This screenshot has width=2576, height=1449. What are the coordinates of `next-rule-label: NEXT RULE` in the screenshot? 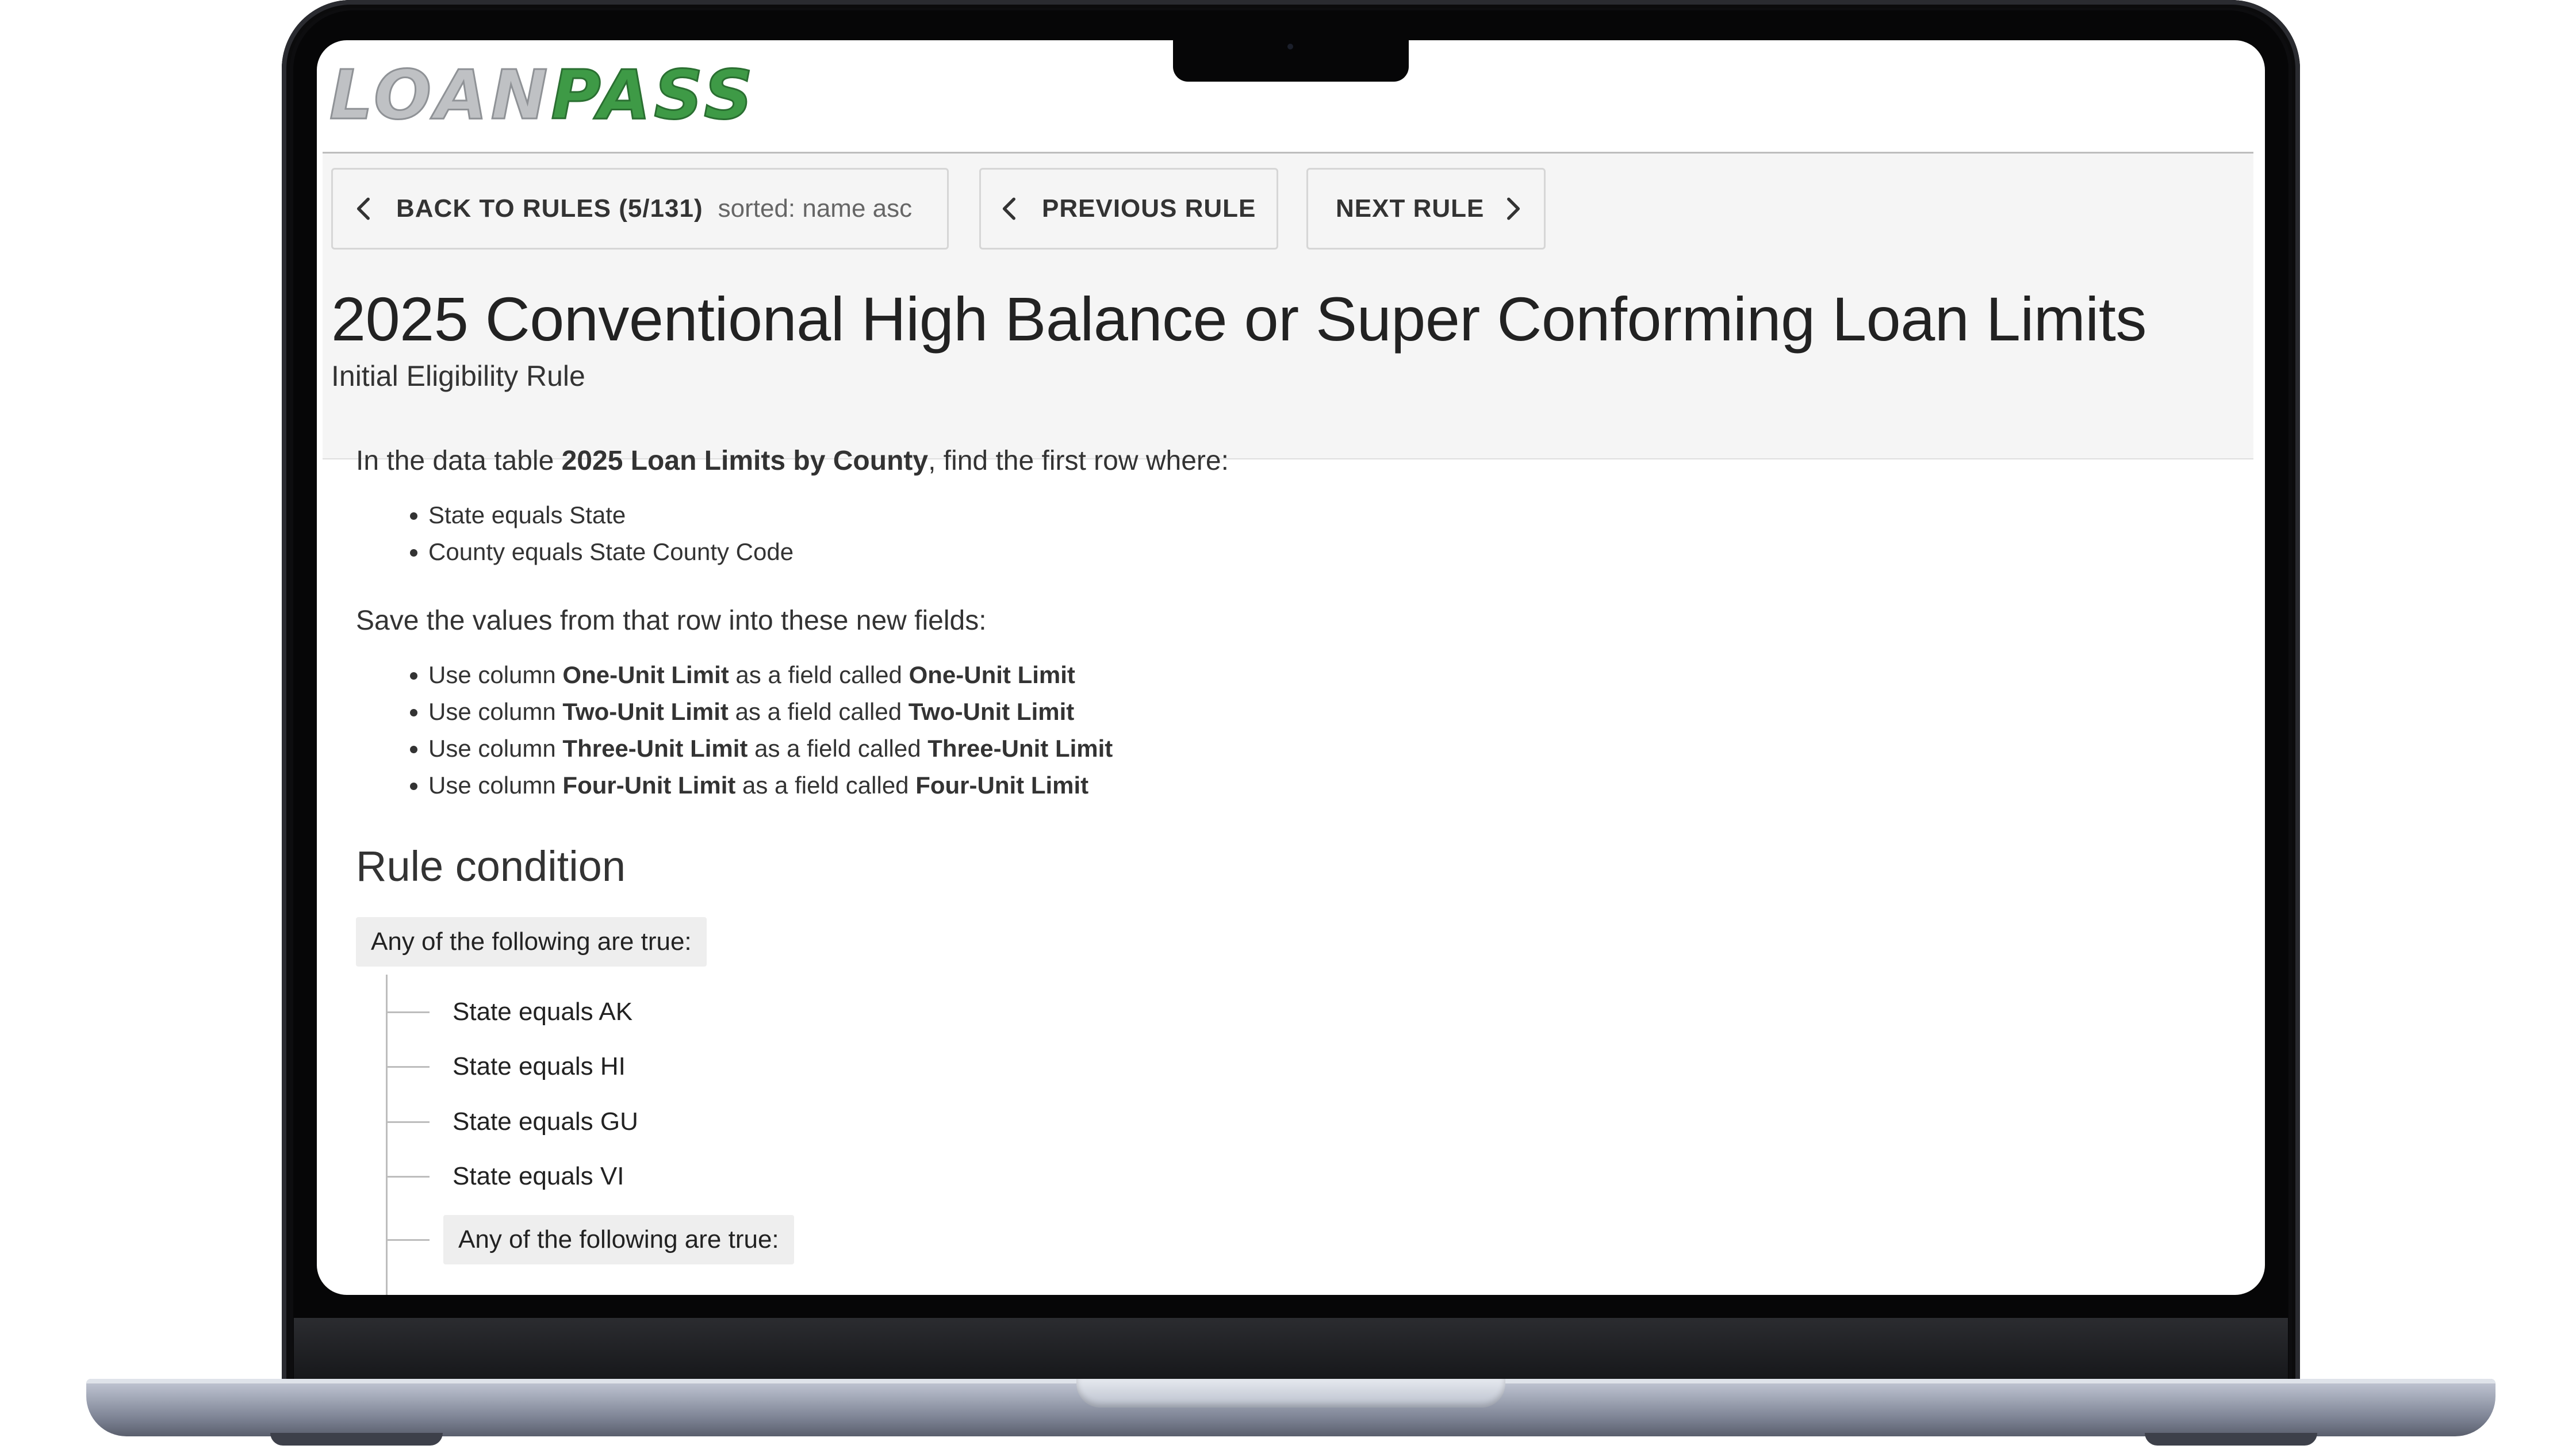 It's located at (1410, 208).